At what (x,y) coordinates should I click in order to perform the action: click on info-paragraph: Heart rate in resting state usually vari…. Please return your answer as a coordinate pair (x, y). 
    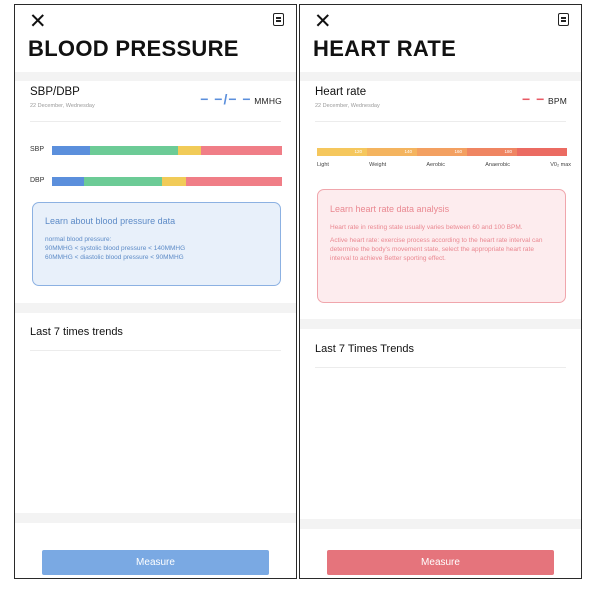
    Looking at the image, I should click on (426, 227).